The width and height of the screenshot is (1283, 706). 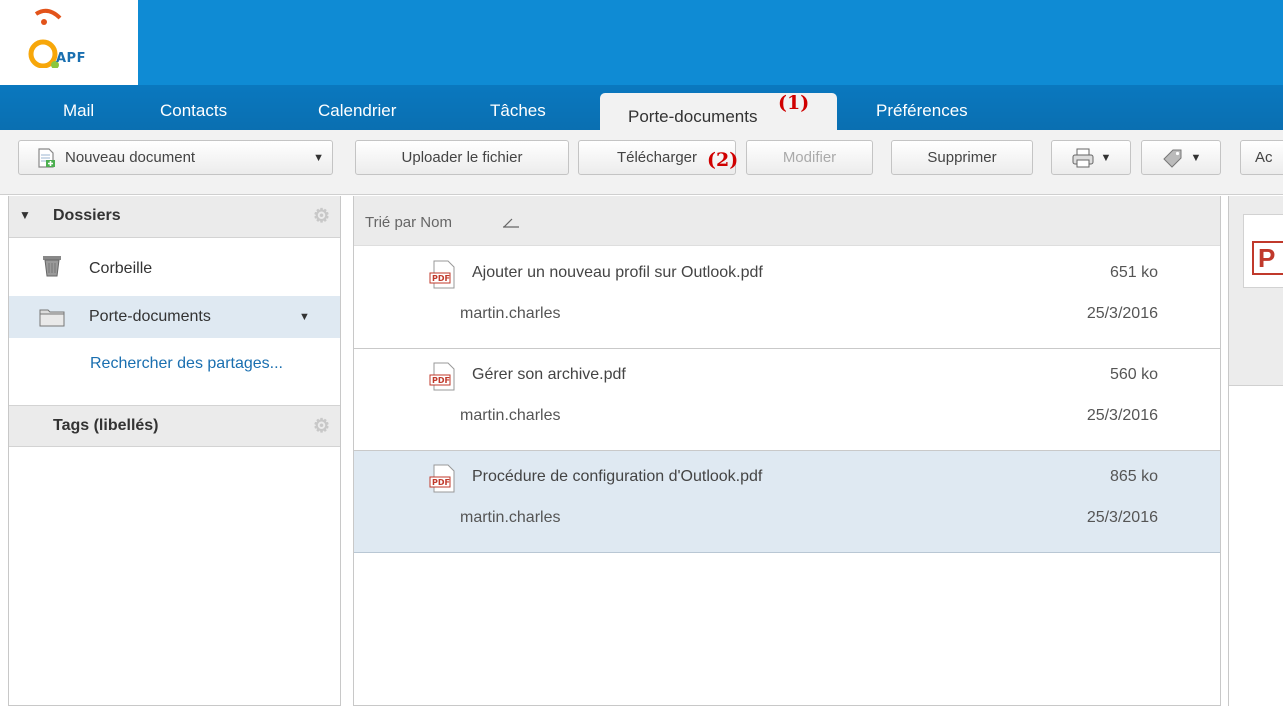 I want to click on preview-panel: P, so click(x=1255, y=451).